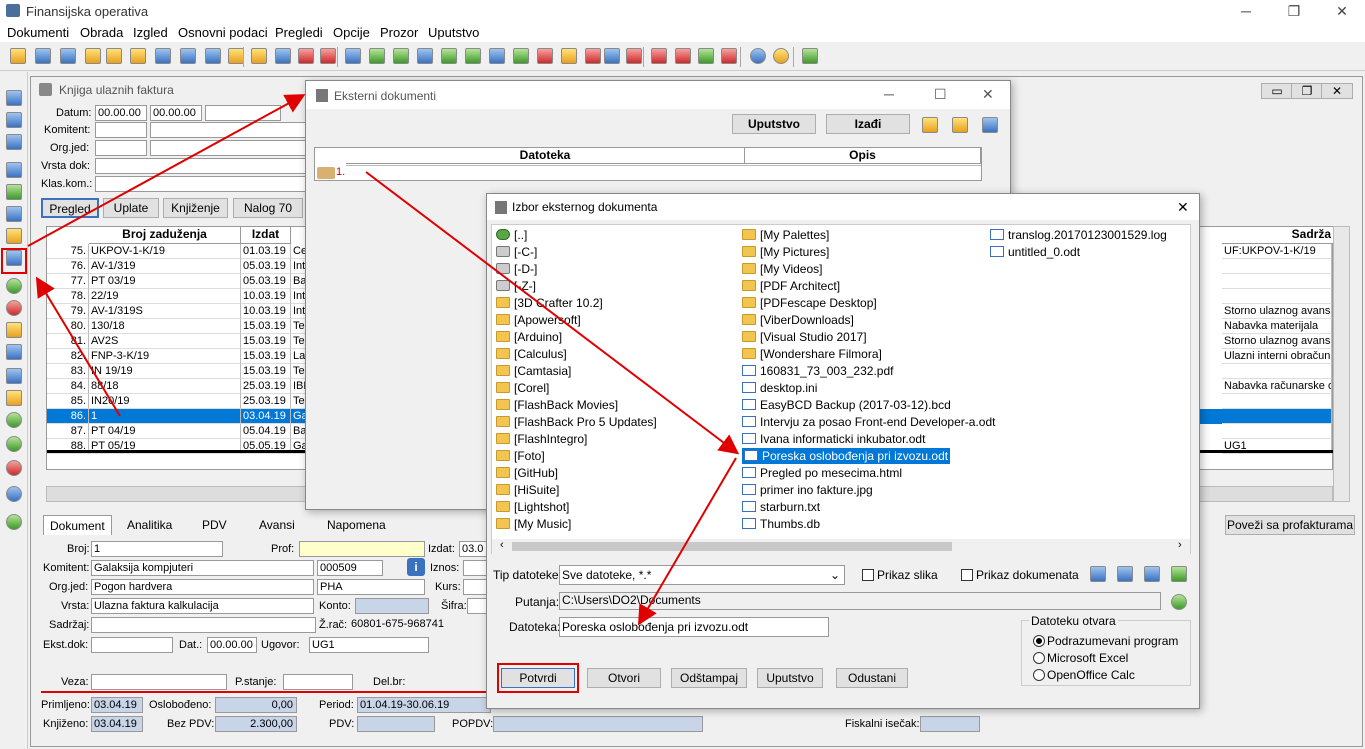 This screenshot has width=1365, height=749. I want to click on arrow-to-eksterni, so click(166, 170).